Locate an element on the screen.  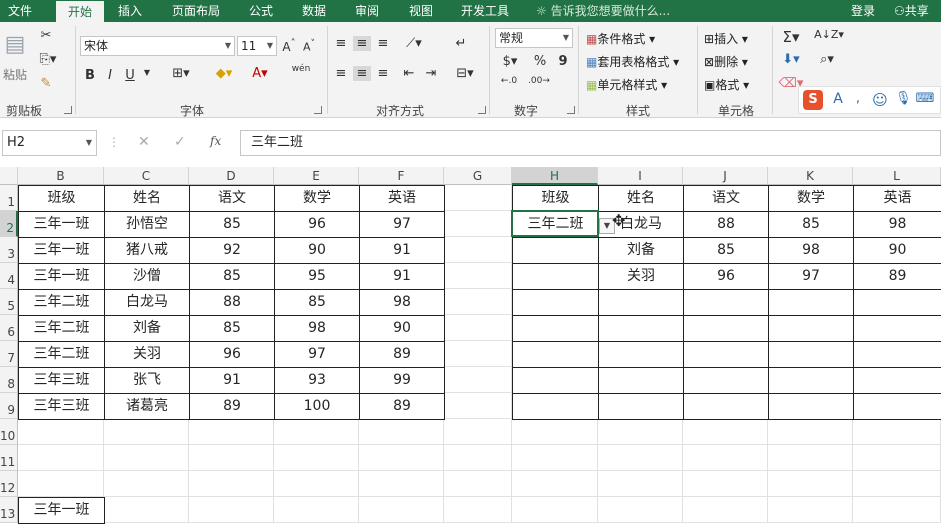
row-header-6: 6 is located at coordinates (9, 328).